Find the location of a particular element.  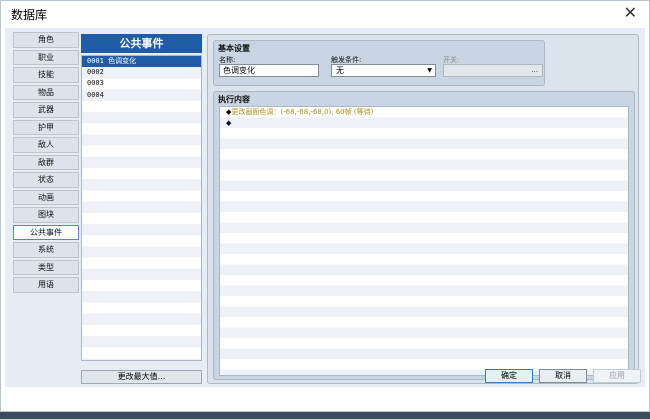

ok-button: 确定 is located at coordinates (509, 376).